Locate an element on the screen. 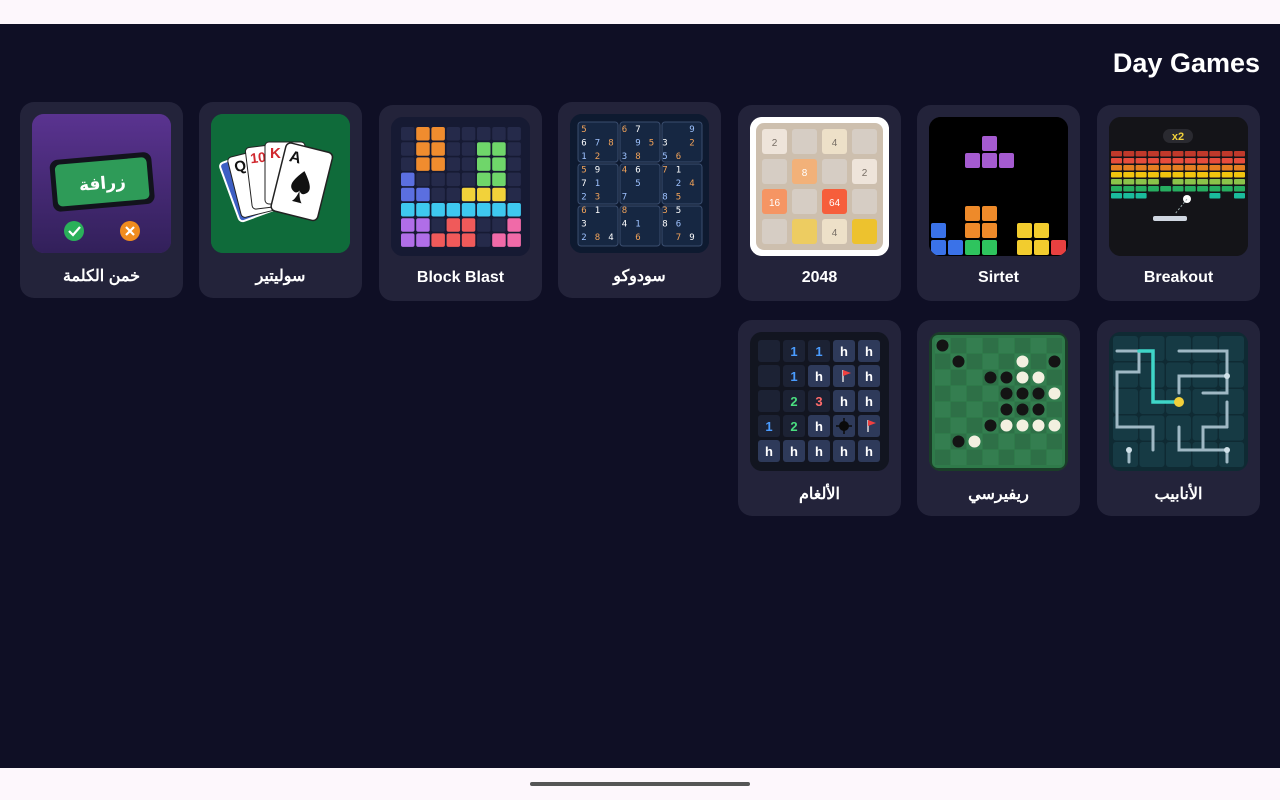 The image size is (1280, 800). game-title: Breakout is located at coordinates (1178, 277).